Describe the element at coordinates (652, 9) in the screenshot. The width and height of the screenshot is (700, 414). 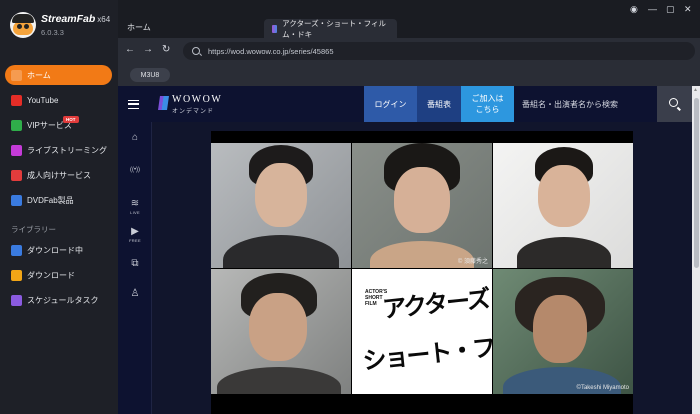
I see `minimize-icon: —` at that location.